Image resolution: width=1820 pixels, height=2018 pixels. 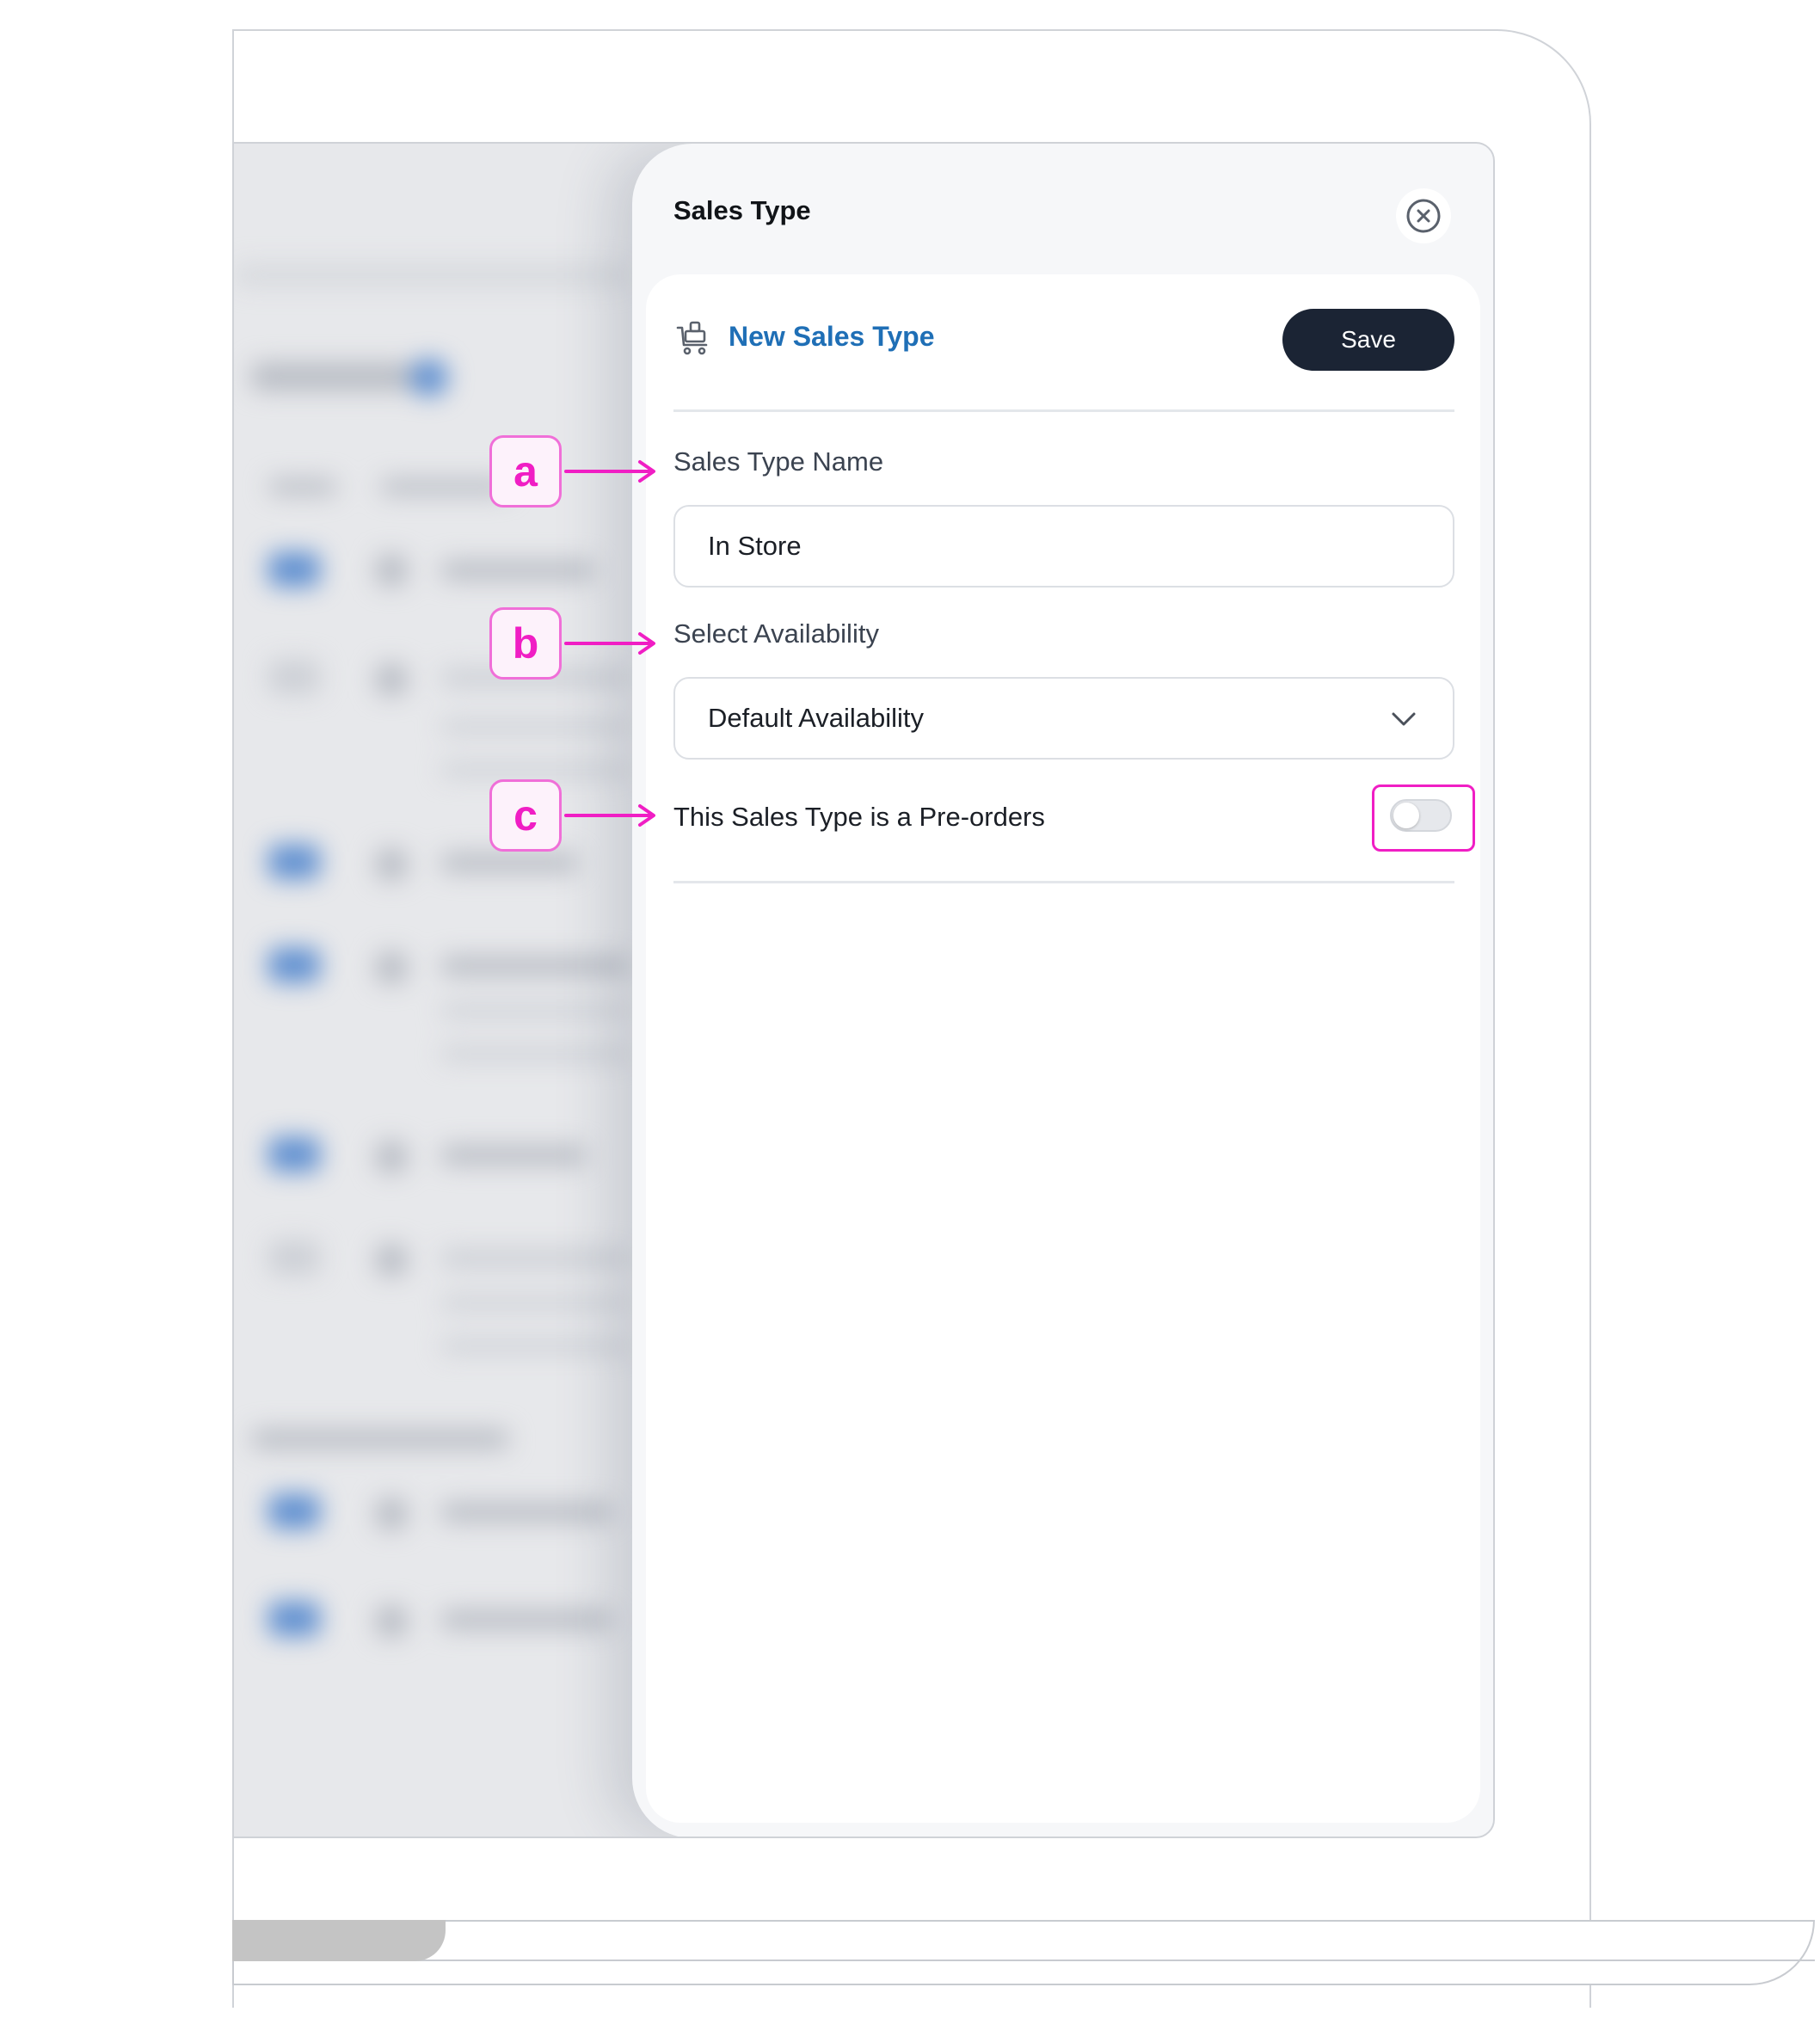 What do you see at coordinates (1063, 719) in the screenshot?
I see `availability-select: Default Availability` at bounding box center [1063, 719].